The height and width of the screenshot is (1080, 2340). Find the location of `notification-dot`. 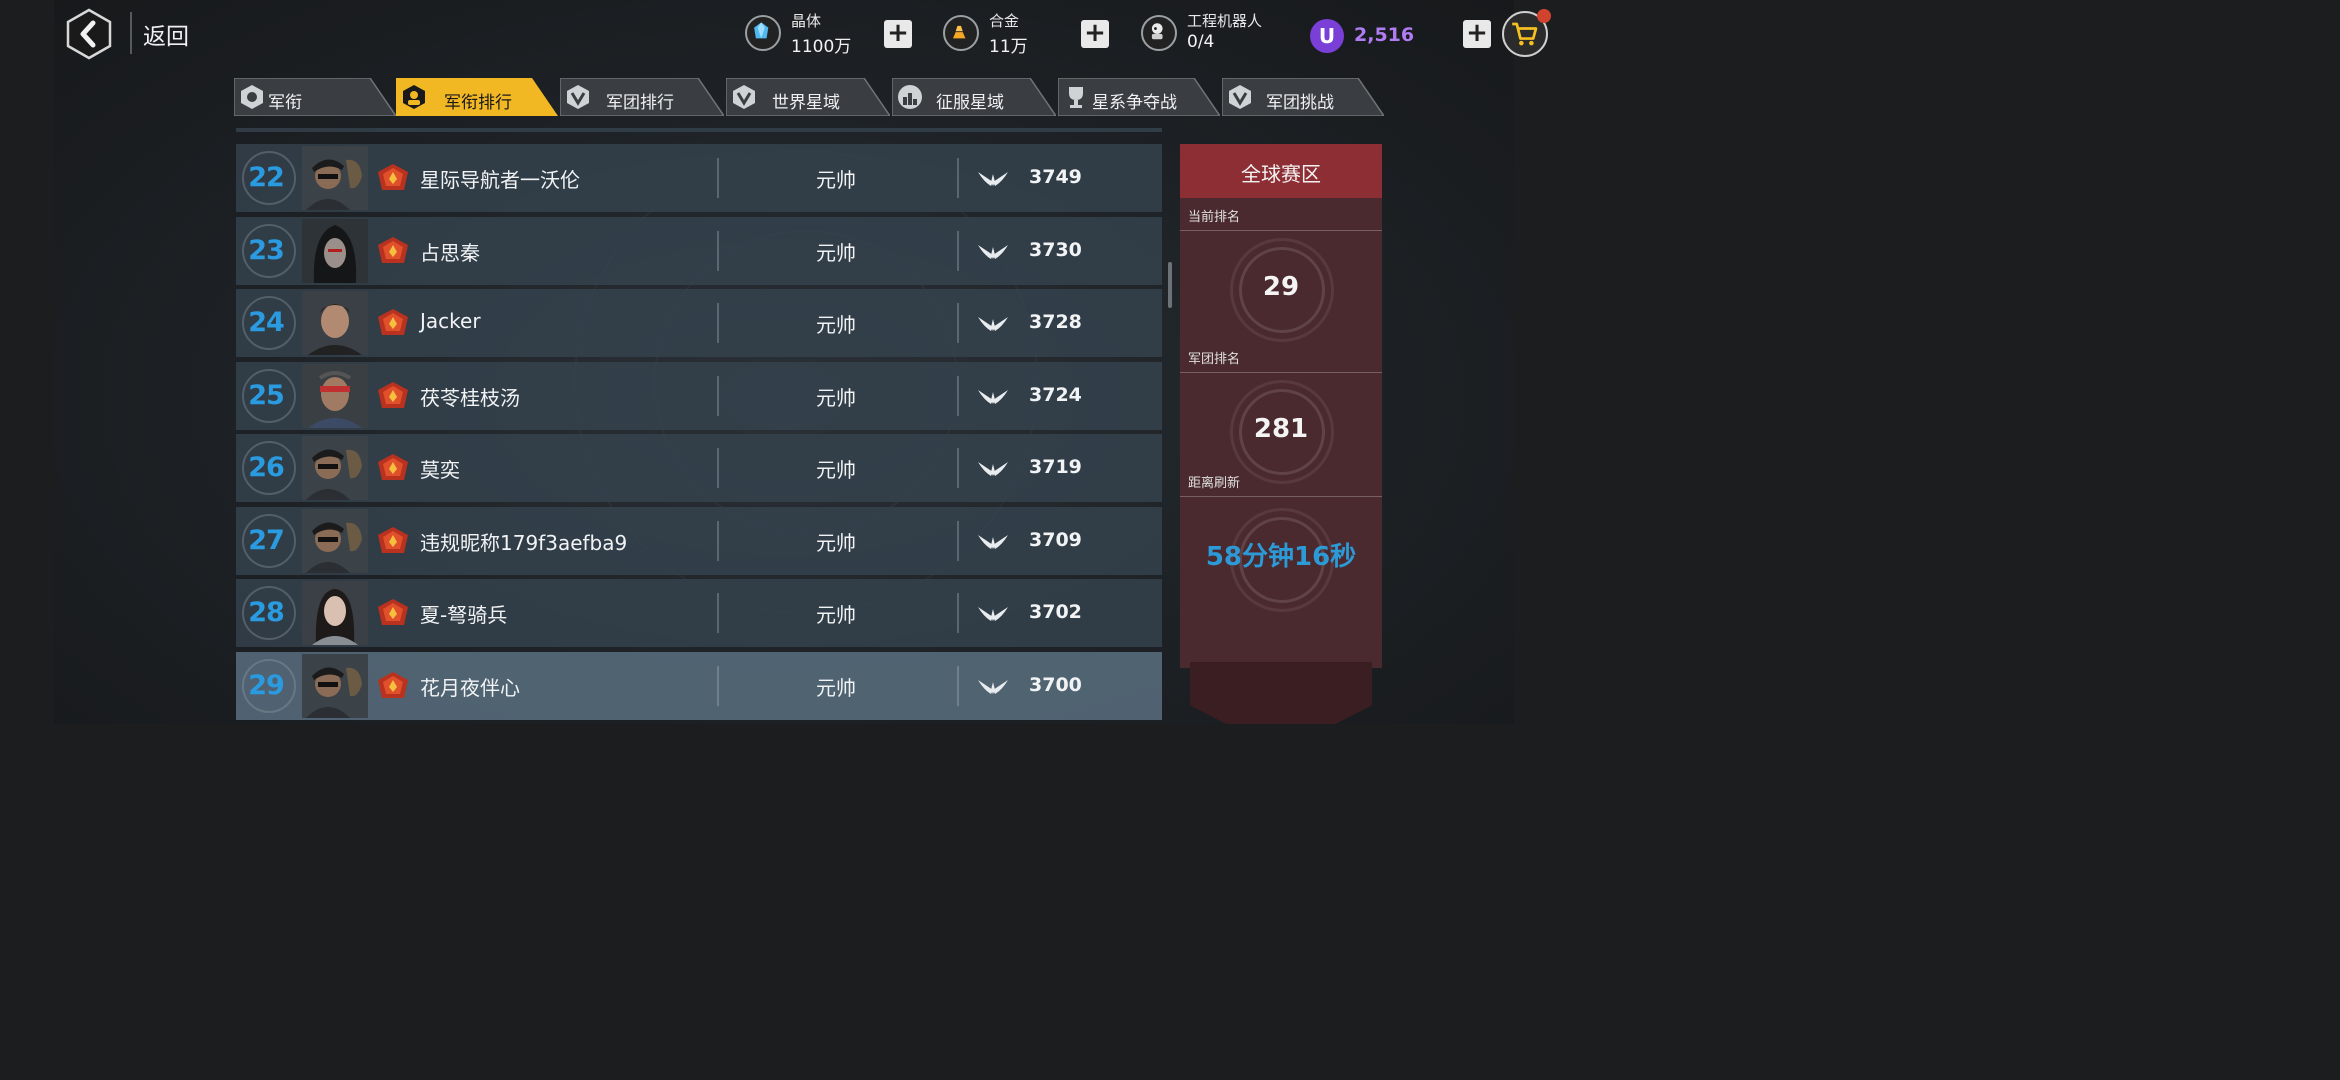

notification-dot is located at coordinates (1544, 16).